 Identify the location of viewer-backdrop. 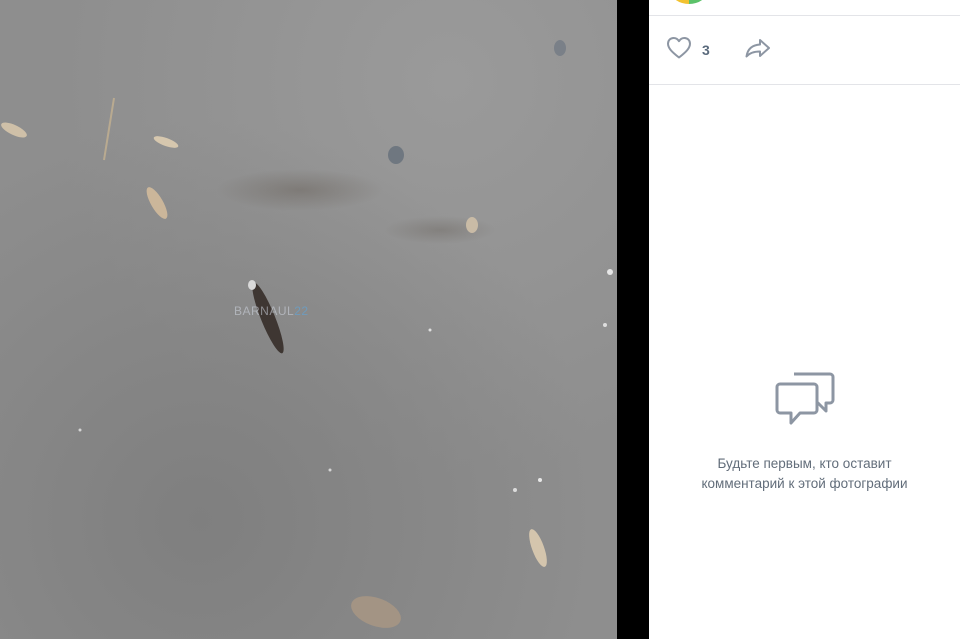
(633, 319).